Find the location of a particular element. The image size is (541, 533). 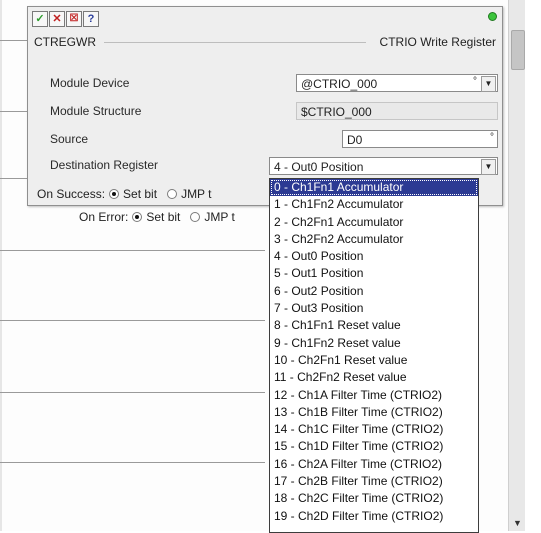

dropdown-option: 12 - Ch1A Filter Time (CTRIO2) is located at coordinates (374, 395).